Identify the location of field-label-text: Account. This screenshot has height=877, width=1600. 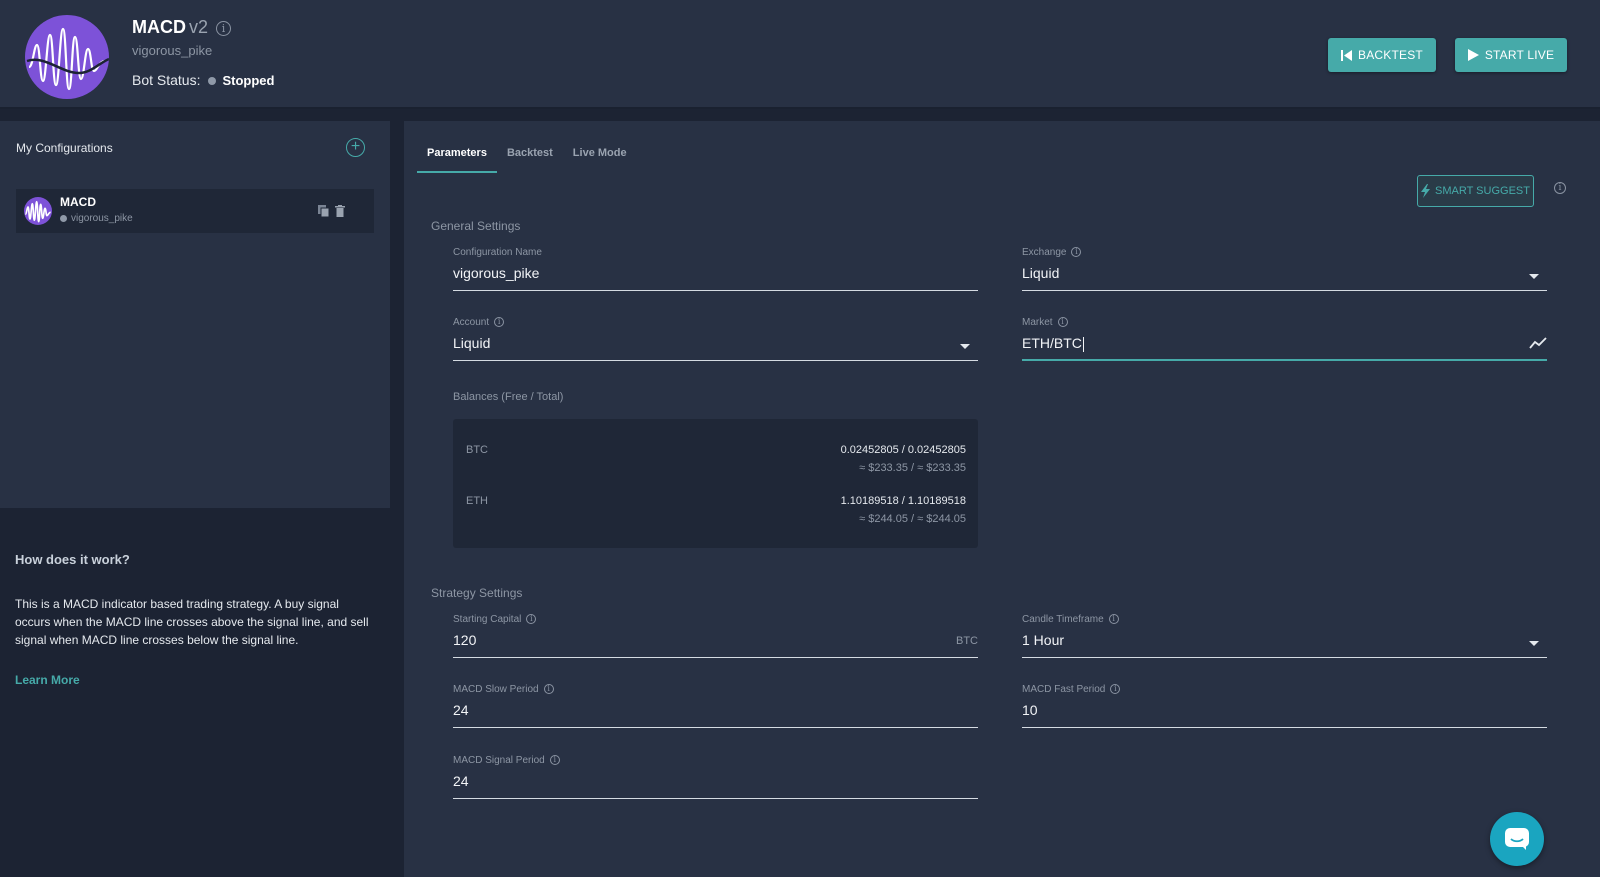
(471, 322).